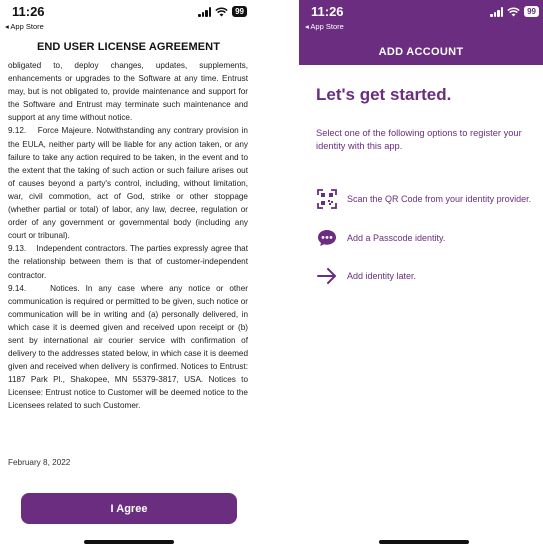 The image size is (543, 550). I want to click on i-agree-button: I Agree, so click(129, 508).